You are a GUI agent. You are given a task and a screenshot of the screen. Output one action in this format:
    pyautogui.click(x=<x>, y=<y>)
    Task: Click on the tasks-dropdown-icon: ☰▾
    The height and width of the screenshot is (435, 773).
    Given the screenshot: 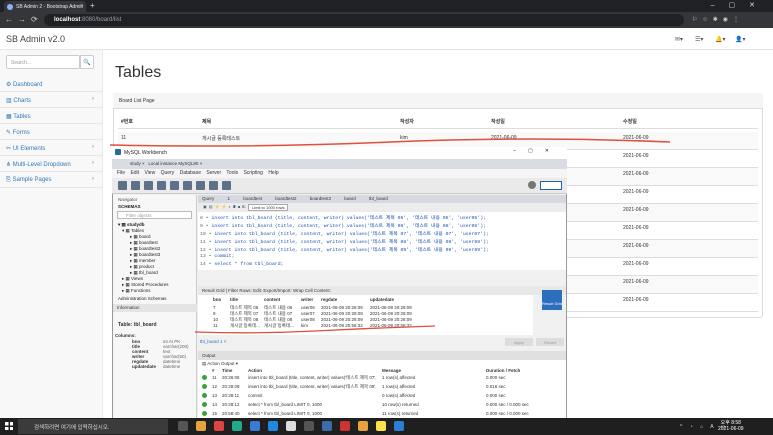 What is the action you would take?
    pyautogui.click(x=699, y=39)
    